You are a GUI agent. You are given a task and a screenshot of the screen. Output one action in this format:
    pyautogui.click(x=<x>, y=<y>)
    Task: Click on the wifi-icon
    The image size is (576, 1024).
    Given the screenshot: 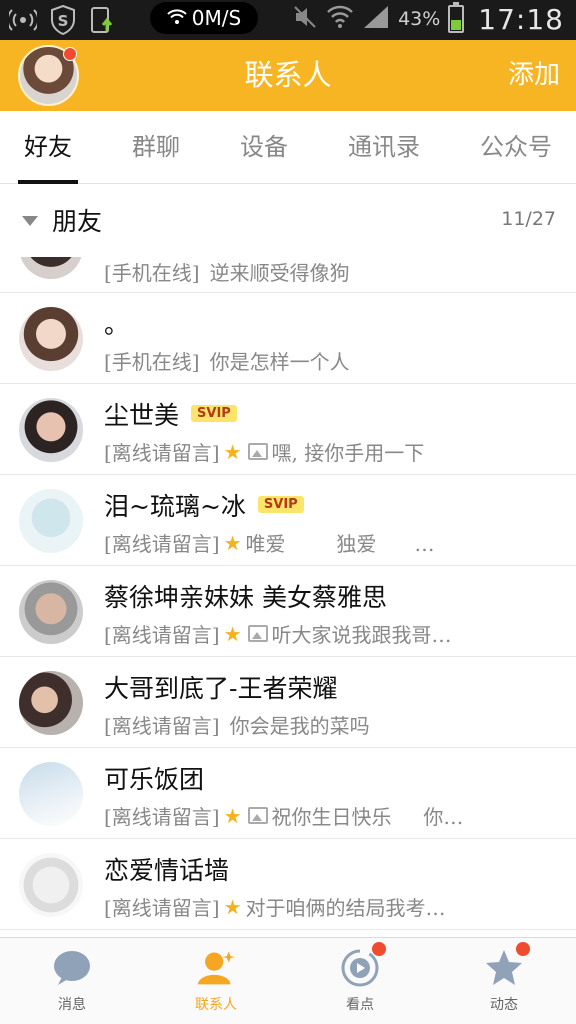 What is the action you would take?
    pyautogui.click(x=177, y=18)
    